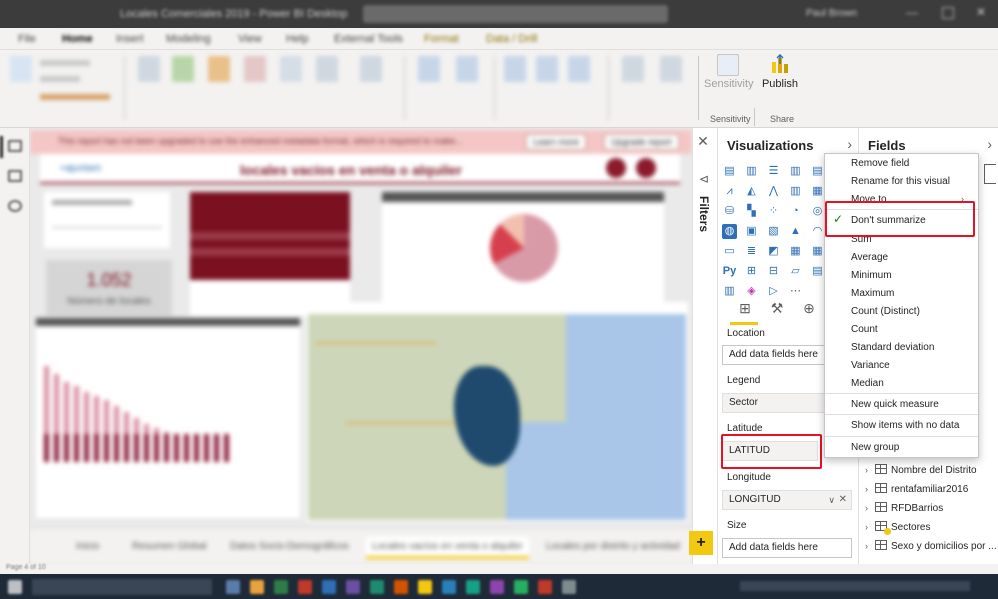 The height and width of the screenshot is (599, 998). Describe the element at coordinates (130, 39) in the screenshot. I see `tab-insert: Insert` at that location.